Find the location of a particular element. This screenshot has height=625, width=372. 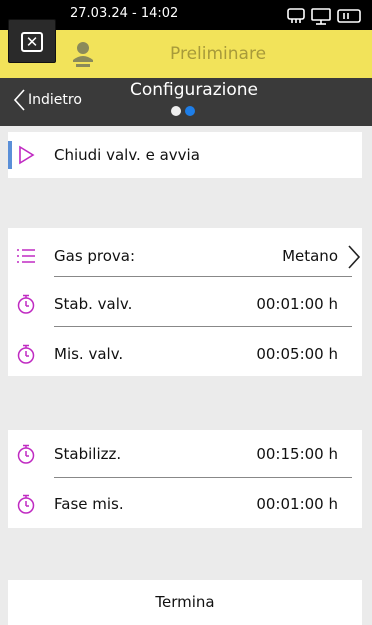

focus-marker is located at coordinates (10, 155).